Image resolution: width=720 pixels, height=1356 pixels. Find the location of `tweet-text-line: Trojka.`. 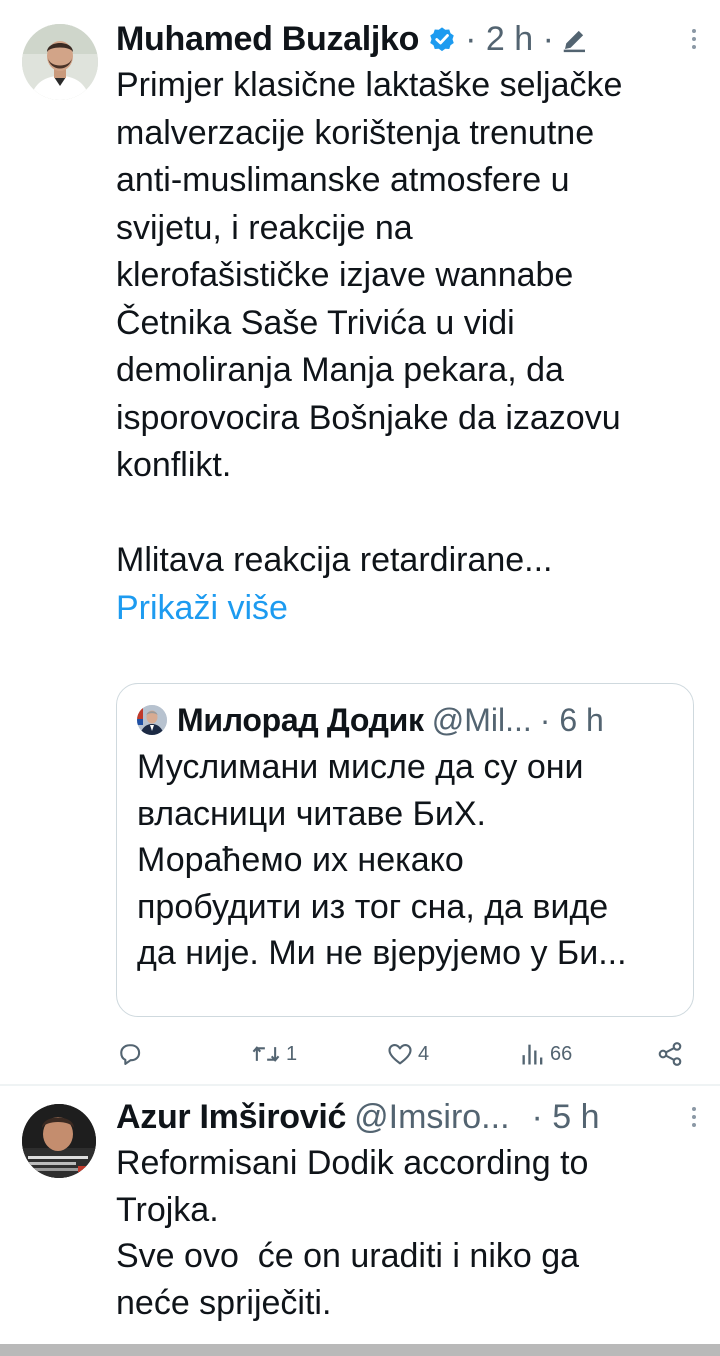

tweet-text-line: Trojka. is located at coordinates (167, 1209).